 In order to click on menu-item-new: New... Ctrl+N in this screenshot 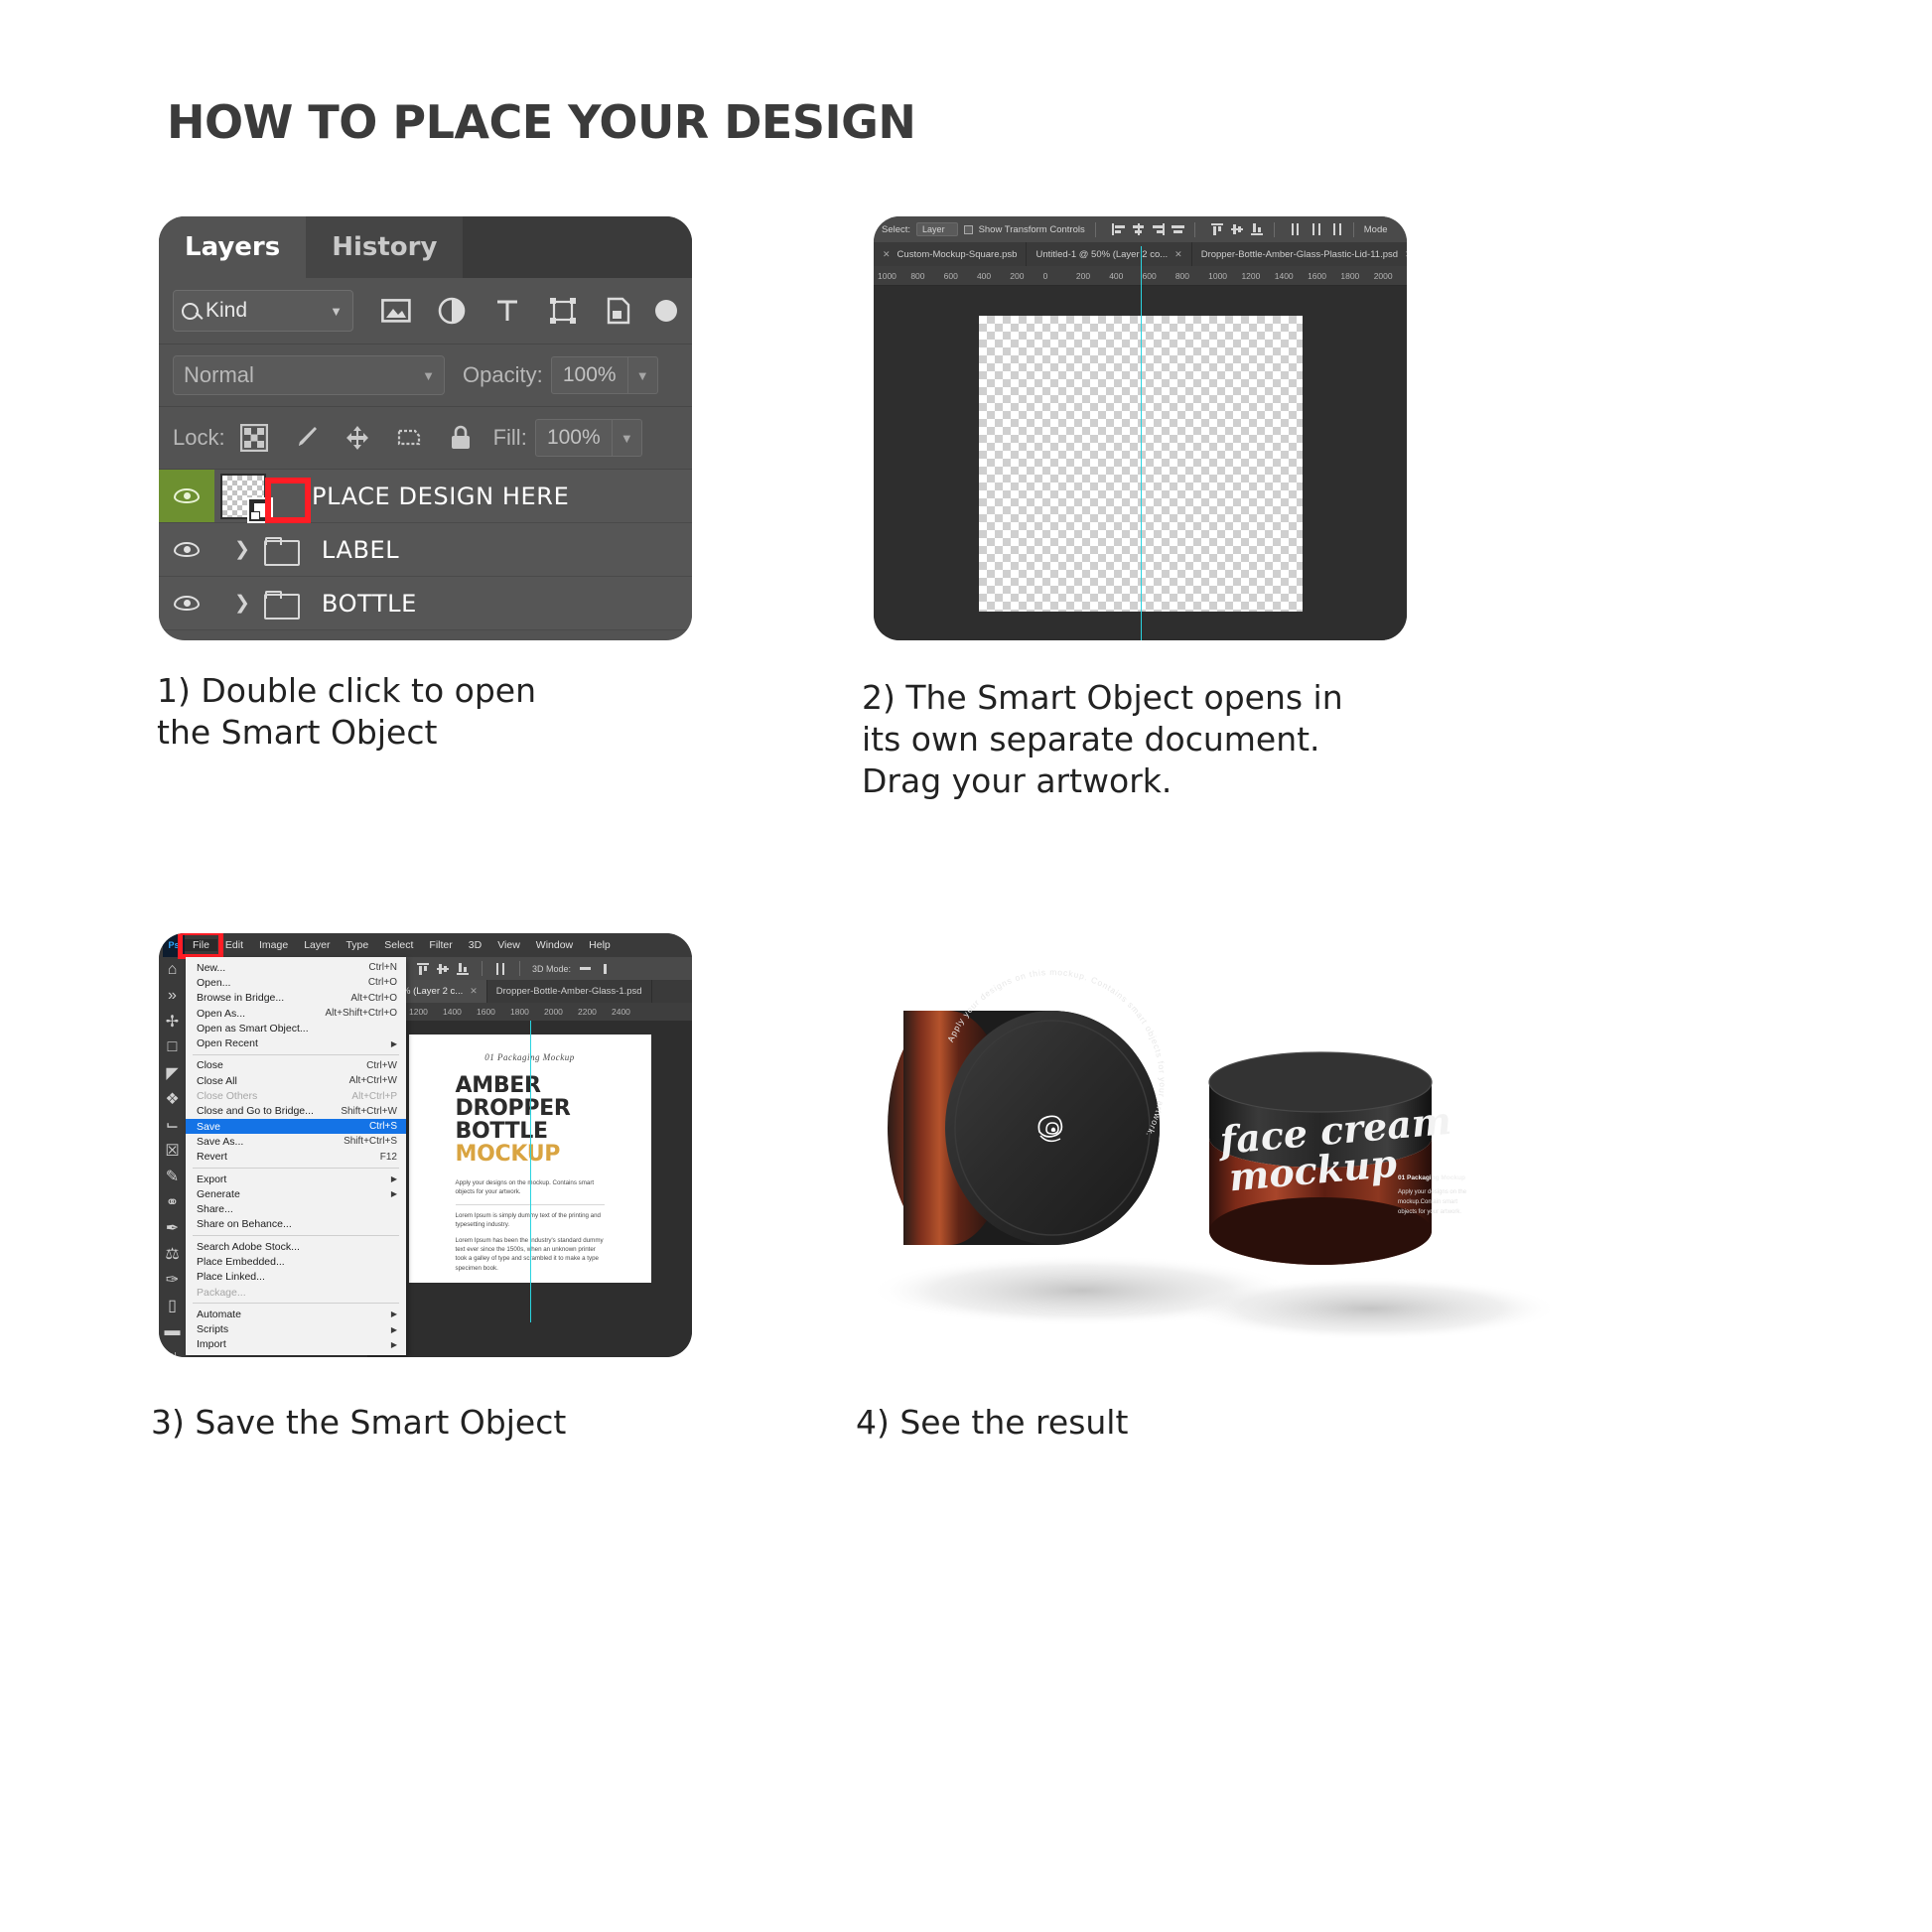, I will do `click(296, 967)`.